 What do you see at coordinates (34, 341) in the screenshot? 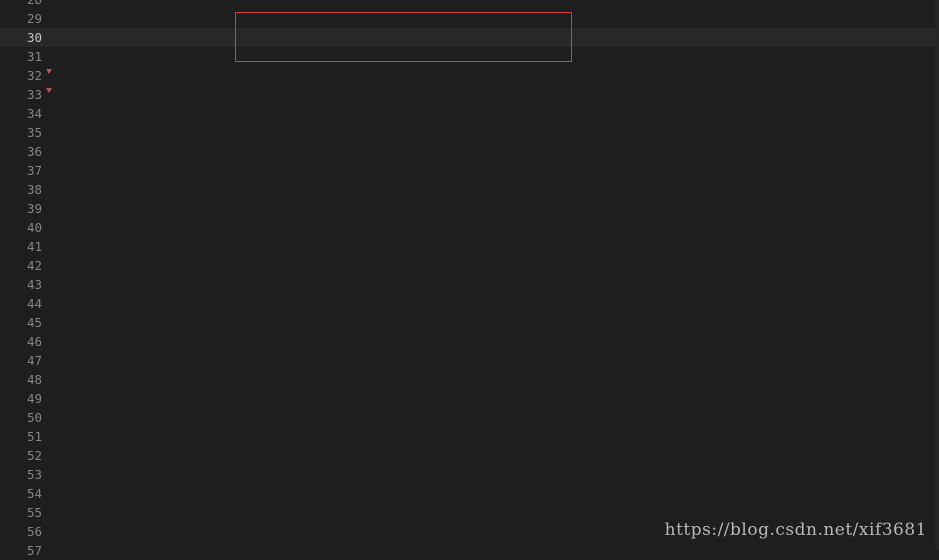
I see `line-number: 46` at bounding box center [34, 341].